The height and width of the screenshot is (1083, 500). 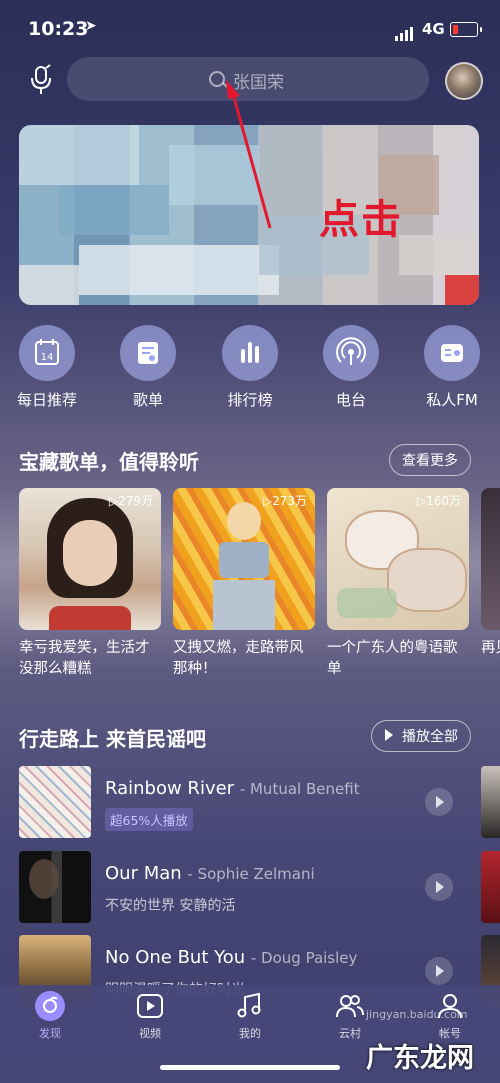 What do you see at coordinates (50, 1006) in the screenshot?
I see `discover-icon` at bounding box center [50, 1006].